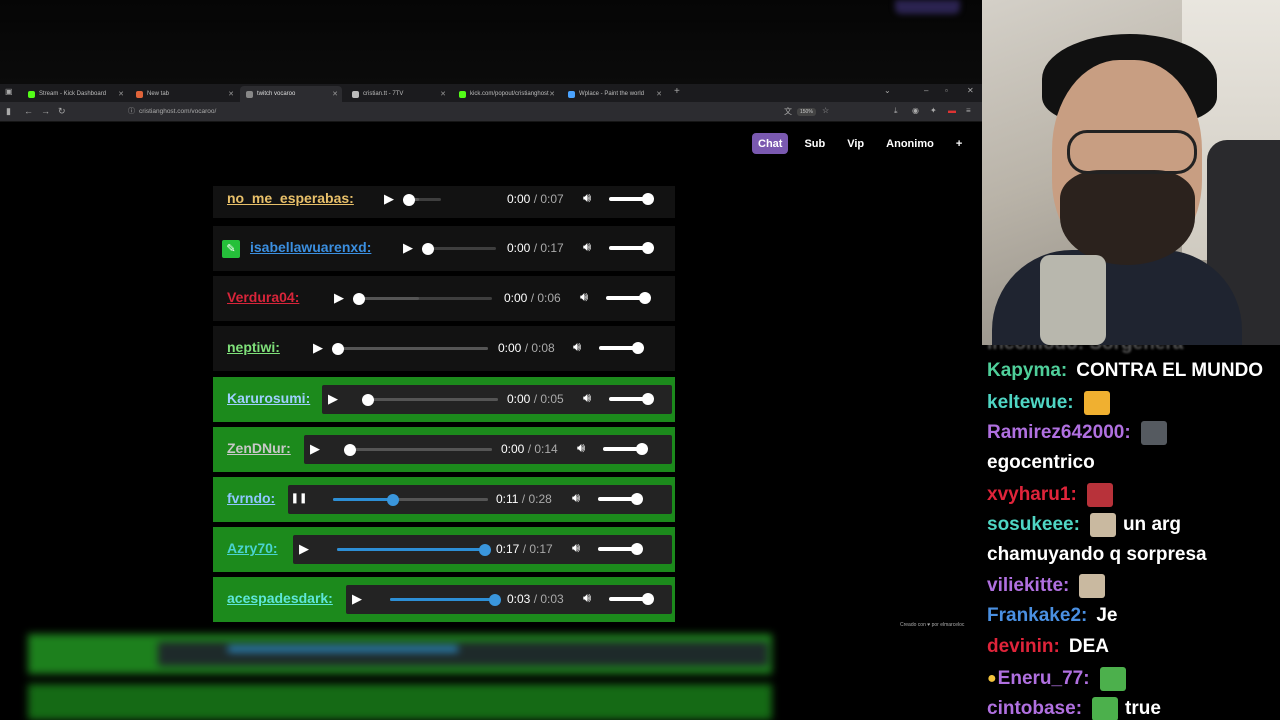 This screenshot has height=720, width=1280. What do you see at coordinates (855, 143) in the screenshot?
I see `vip-filter-button: Vip` at bounding box center [855, 143].